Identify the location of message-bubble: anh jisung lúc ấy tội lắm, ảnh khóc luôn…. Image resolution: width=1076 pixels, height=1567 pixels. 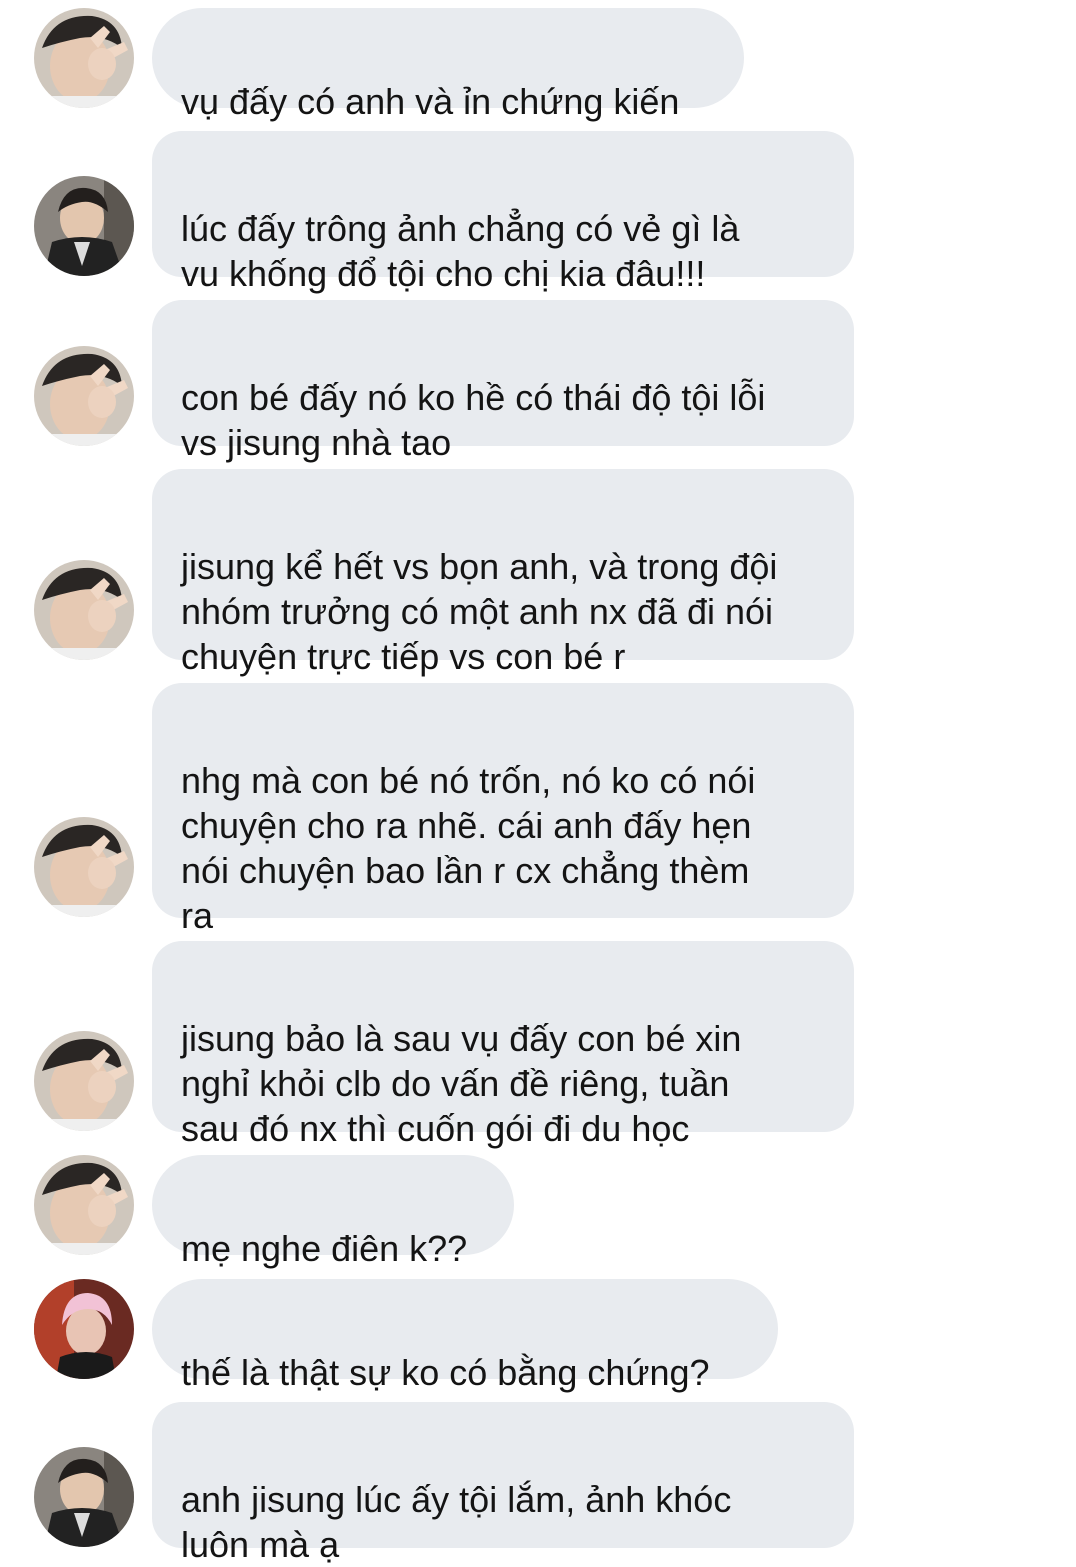
(503, 1483).